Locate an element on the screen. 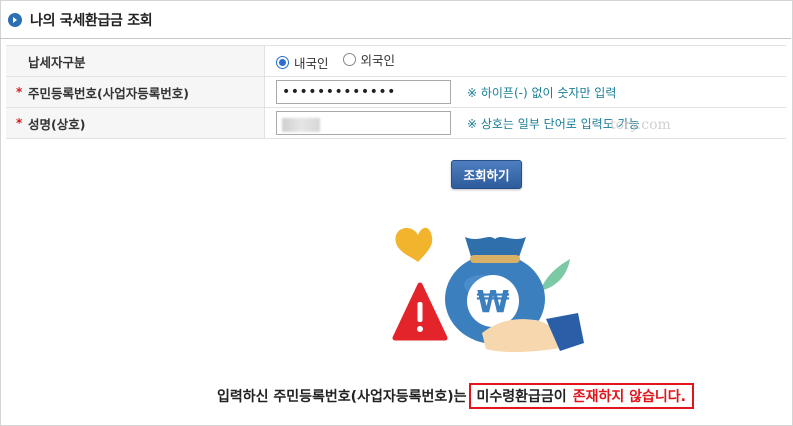 The width and height of the screenshot is (793, 426). leaf-icon is located at coordinates (555, 275).